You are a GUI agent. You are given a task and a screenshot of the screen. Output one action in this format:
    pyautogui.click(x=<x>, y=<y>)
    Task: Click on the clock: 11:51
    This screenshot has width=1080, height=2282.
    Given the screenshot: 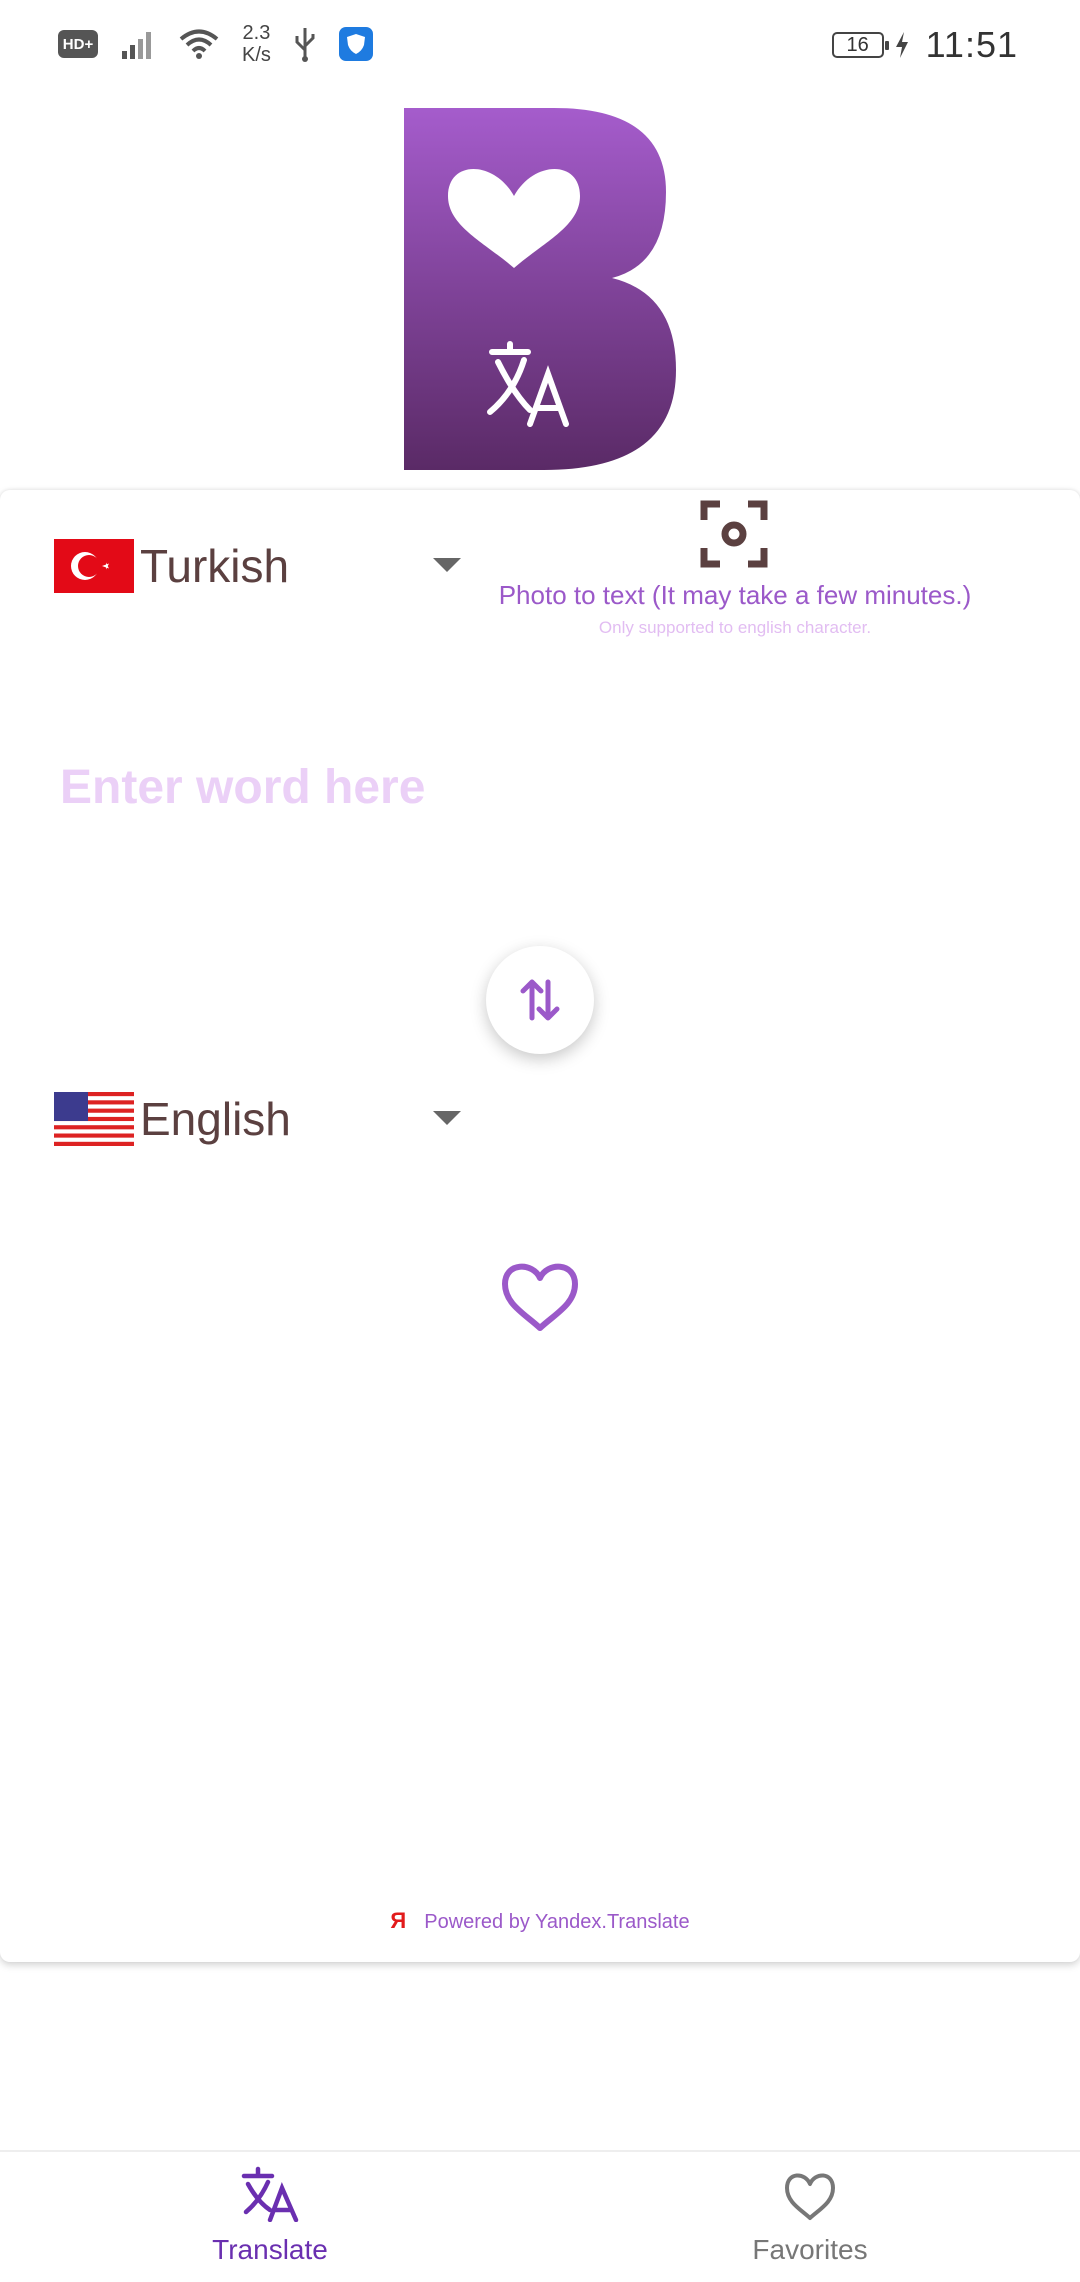 What is the action you would take?
    pyautogui.click(x=971, y=44)
    